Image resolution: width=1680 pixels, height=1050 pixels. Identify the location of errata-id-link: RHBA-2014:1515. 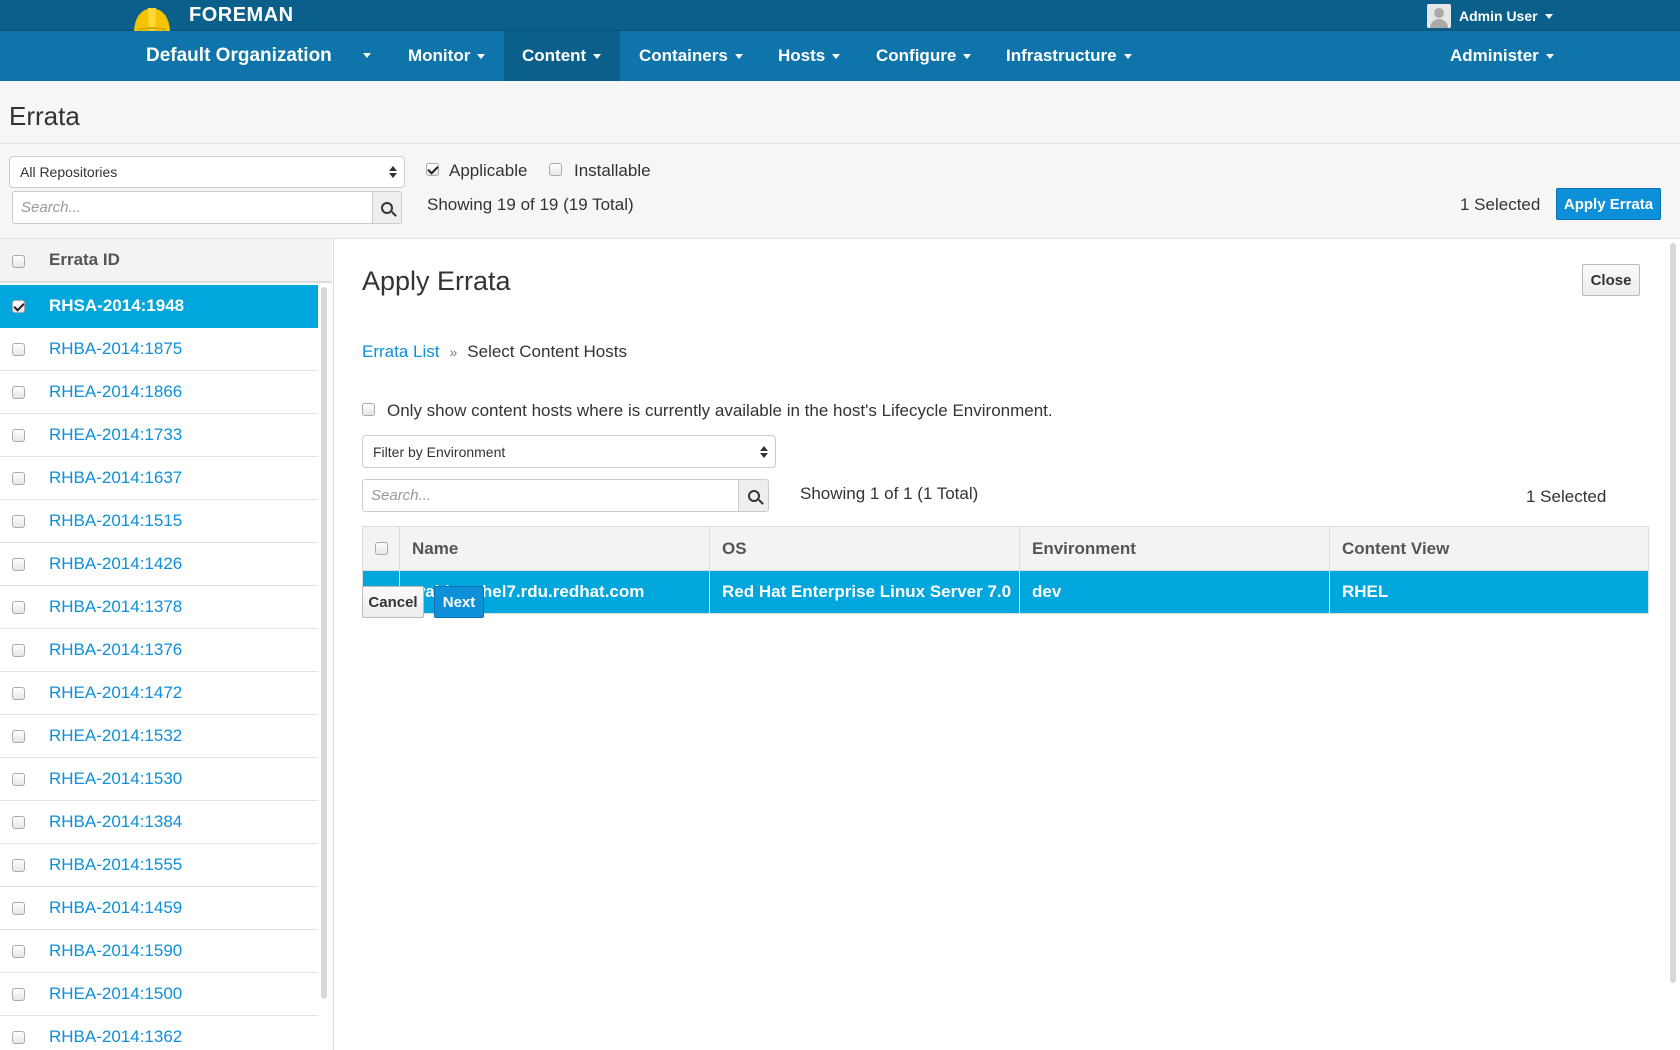
(115, 521).